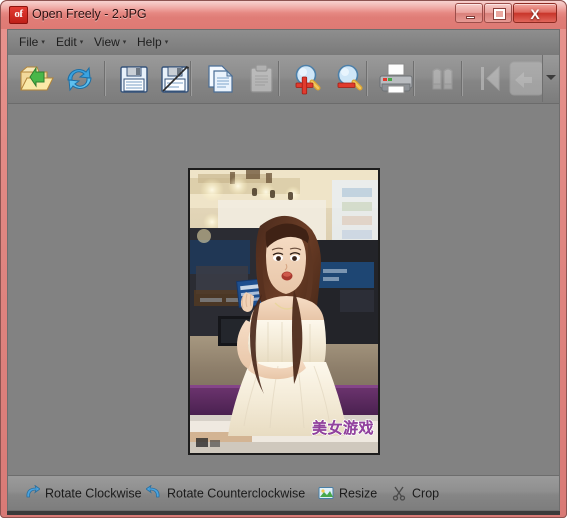  I want to click on menu-file-label: File, so click(29, 42).